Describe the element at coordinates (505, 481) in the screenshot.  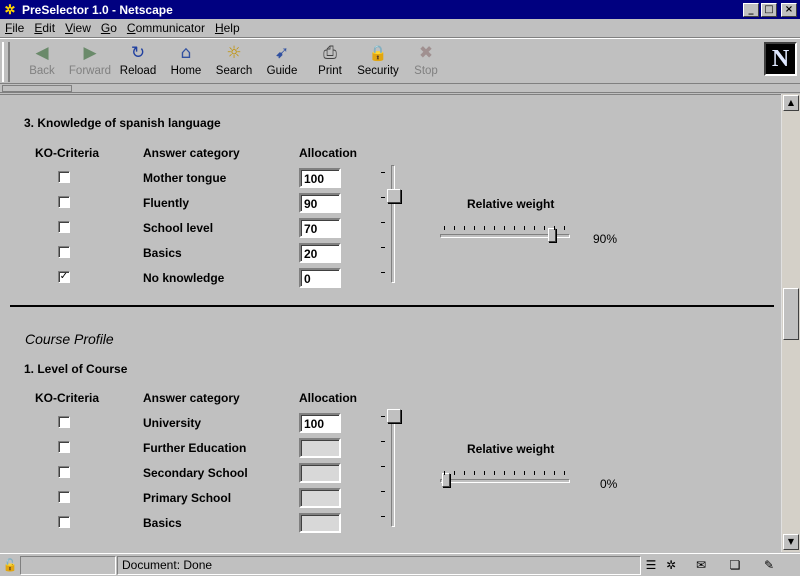
I see `relative-weight-slider-track` at that location.